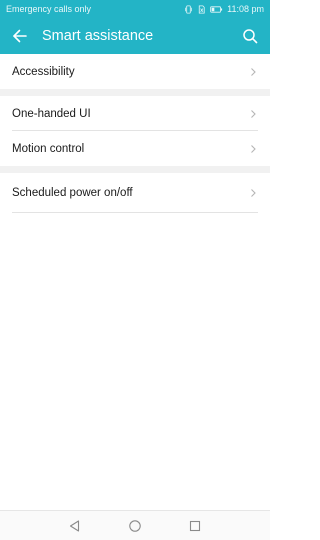 The image size is (320, 540). I want to click on home-circle-icon, so click(135, 525).